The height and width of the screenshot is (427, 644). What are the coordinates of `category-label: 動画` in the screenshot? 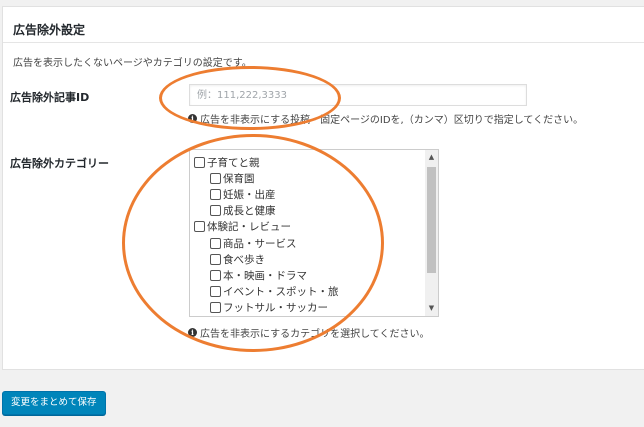 It's located at (217, 316).